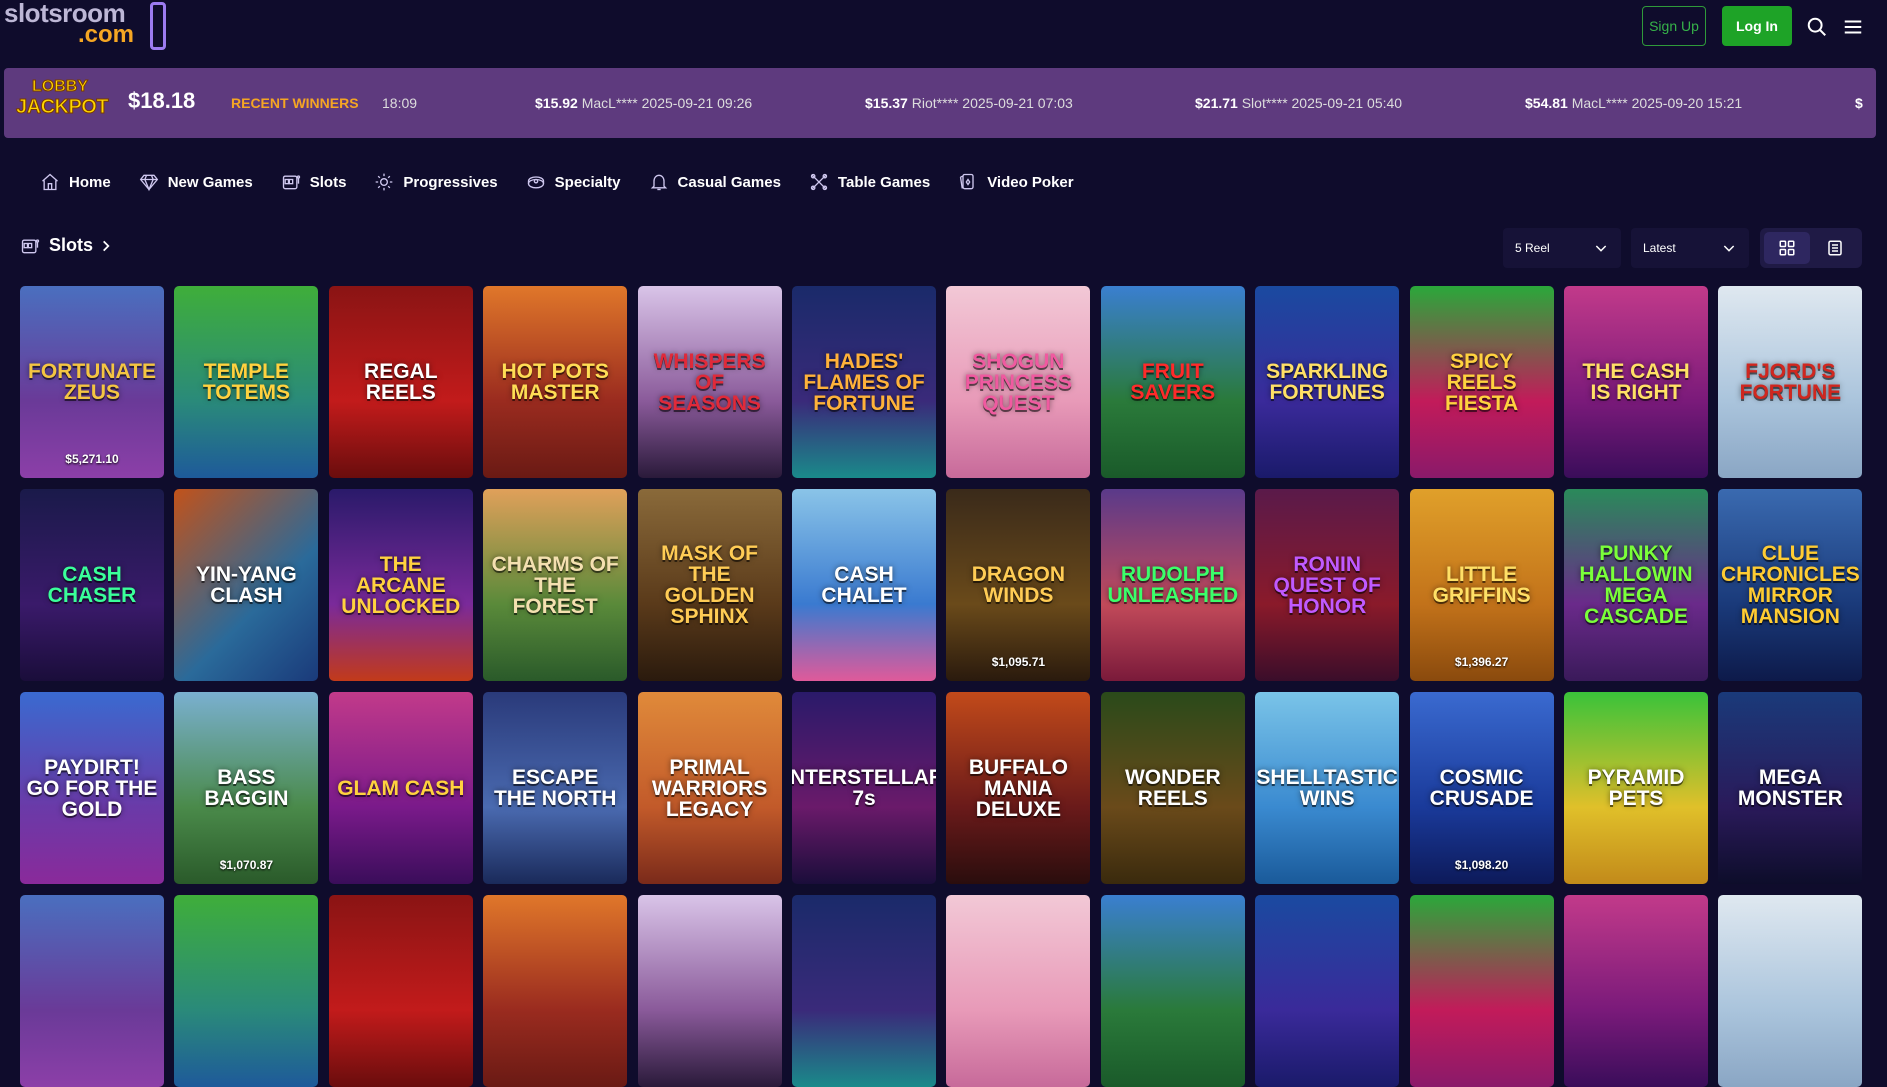 This screenshot has width=1887, height=1087. Describe the element at coordinates (1636, 585) in the screenshot. I see `game-tile: PUNKY HALLOWIN MEGA CASCADE` at that location.